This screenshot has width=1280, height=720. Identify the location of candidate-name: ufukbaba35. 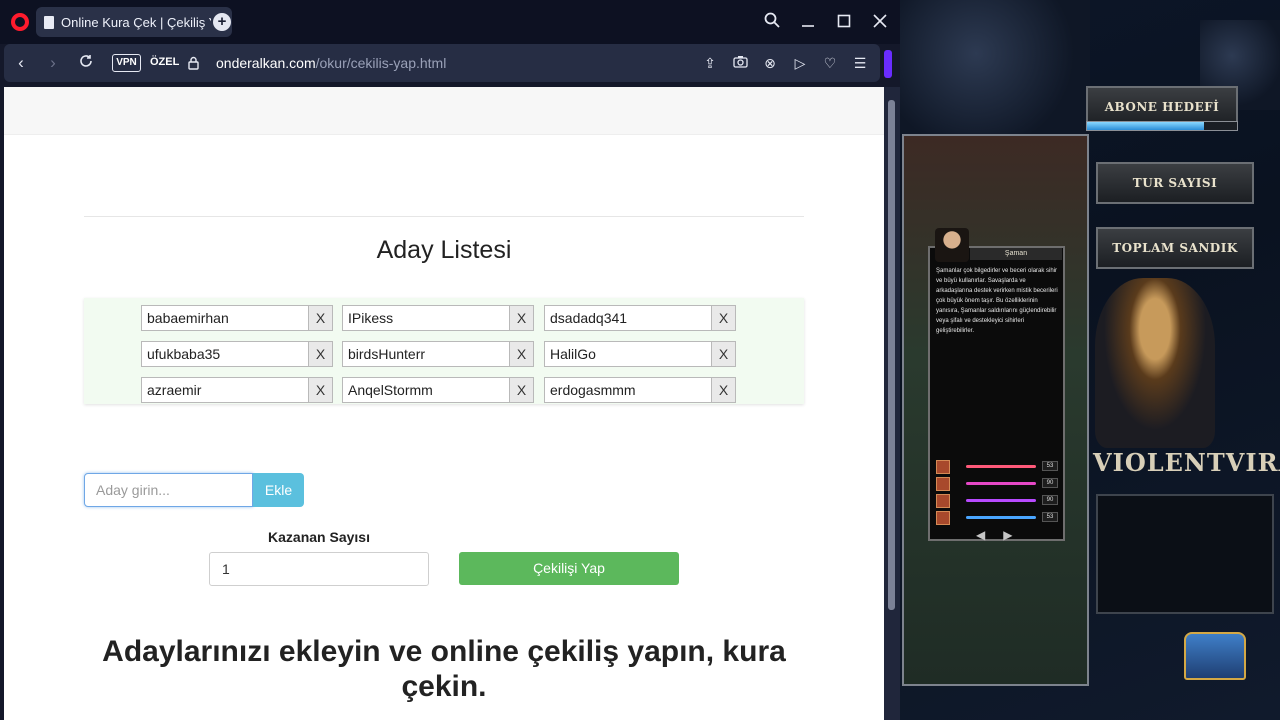
(225, 354).